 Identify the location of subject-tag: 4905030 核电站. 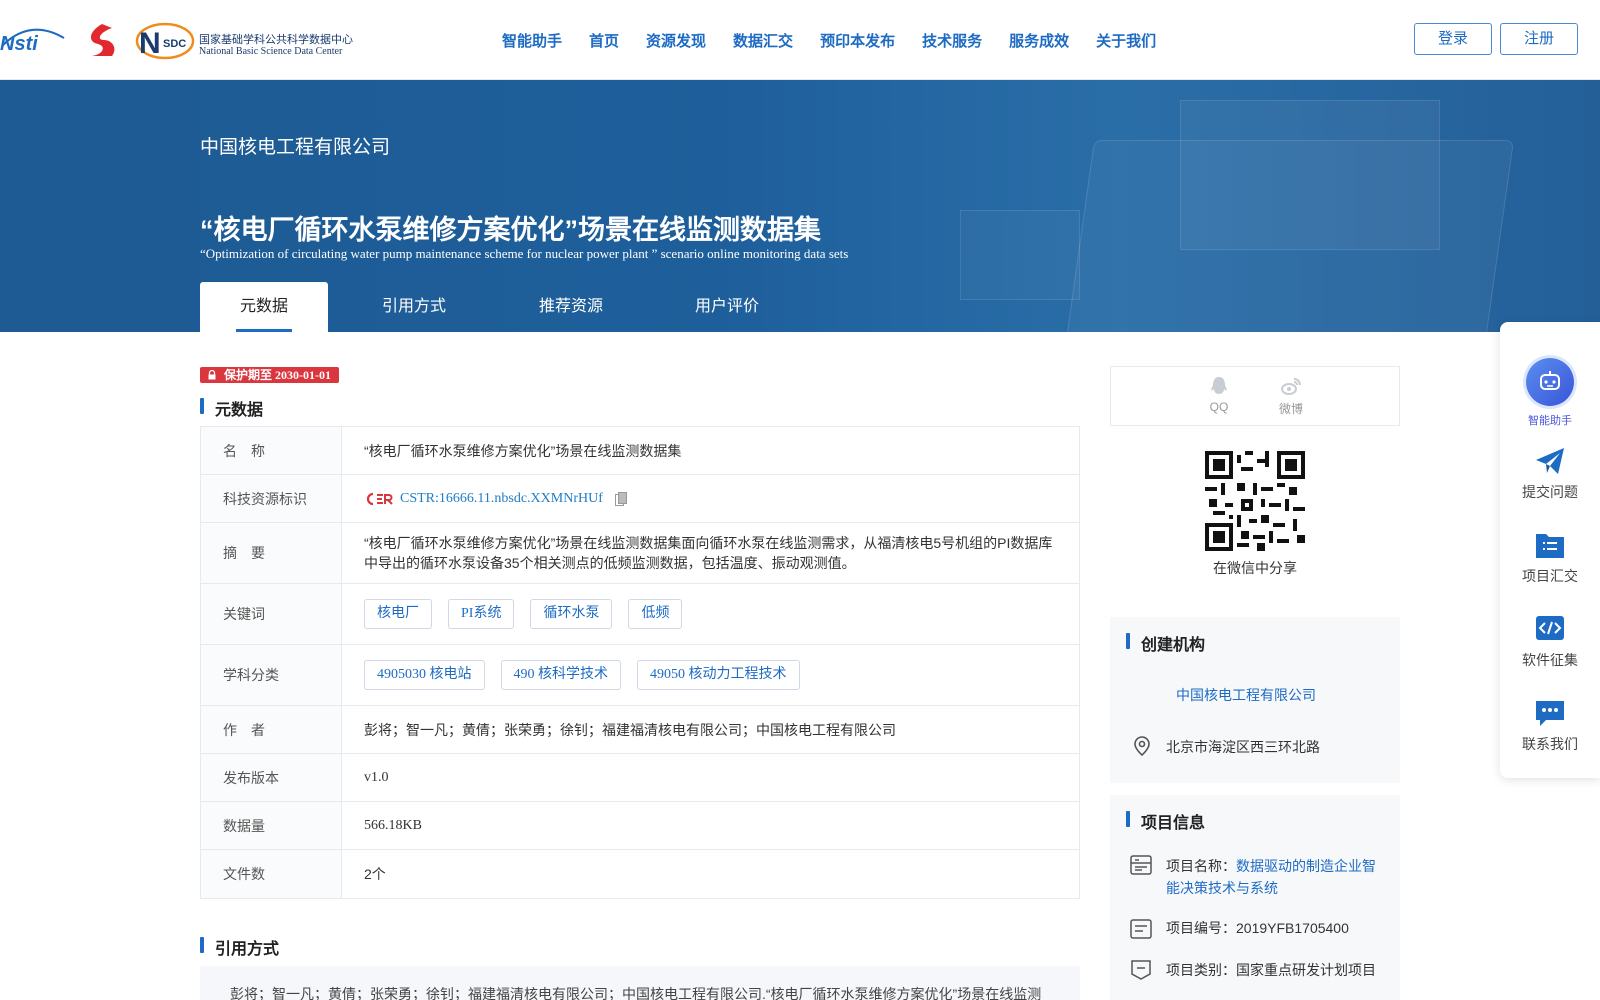
(424, 675).